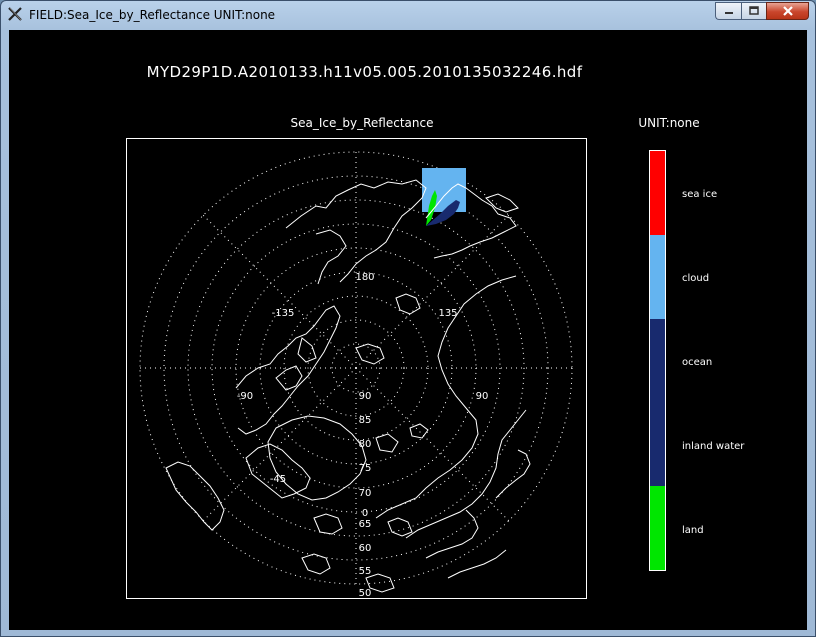 This screenshot has width=816, height=637. I want to click on window-controls, so click(762, 11).